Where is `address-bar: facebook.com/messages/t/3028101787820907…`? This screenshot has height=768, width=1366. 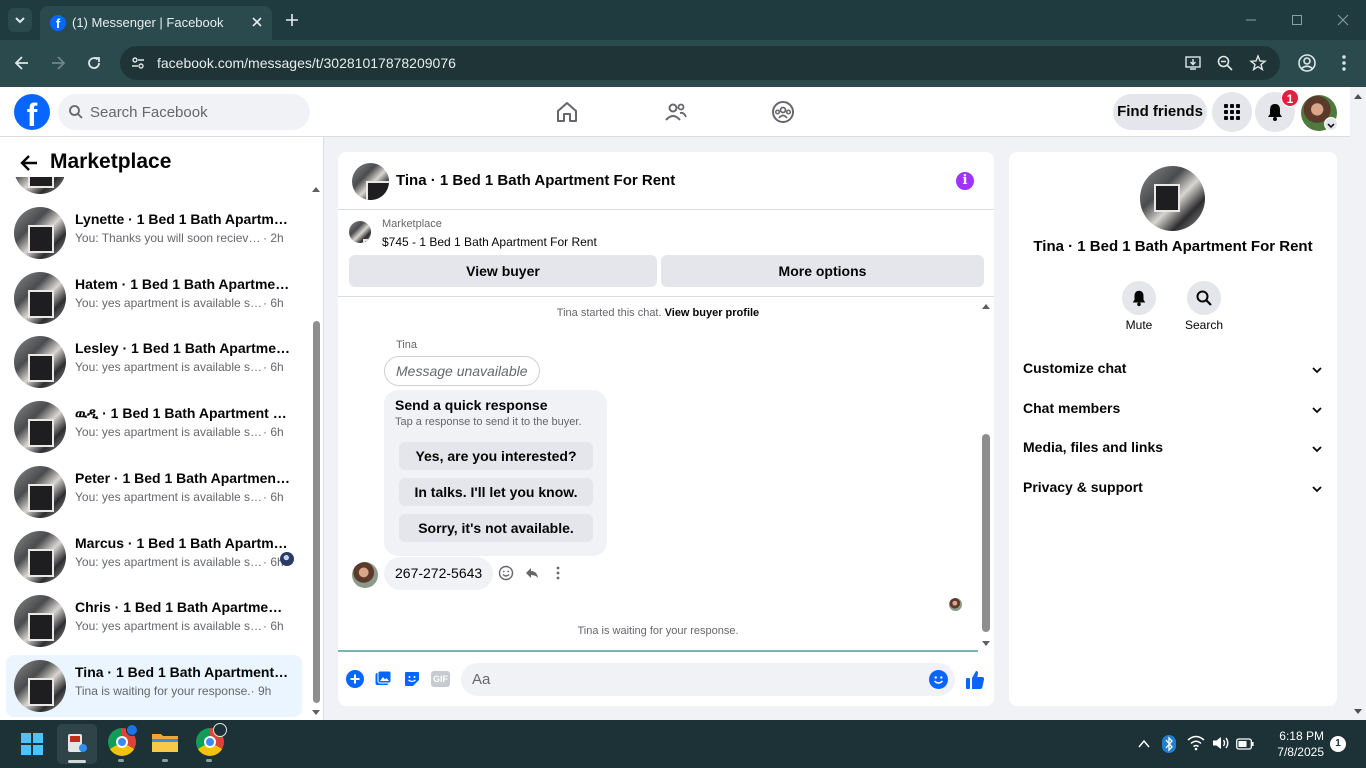 address-bar: facebook.com/messages/t/3028101787820907… is located at coordinates (700, 63).